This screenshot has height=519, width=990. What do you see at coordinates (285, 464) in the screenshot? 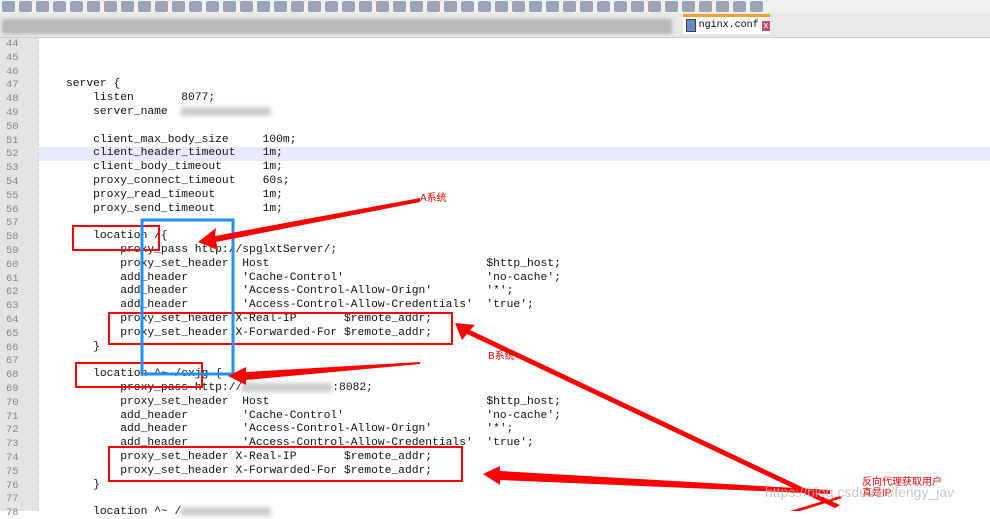
I see `box-headers-b` at bounding box center [285, 464].